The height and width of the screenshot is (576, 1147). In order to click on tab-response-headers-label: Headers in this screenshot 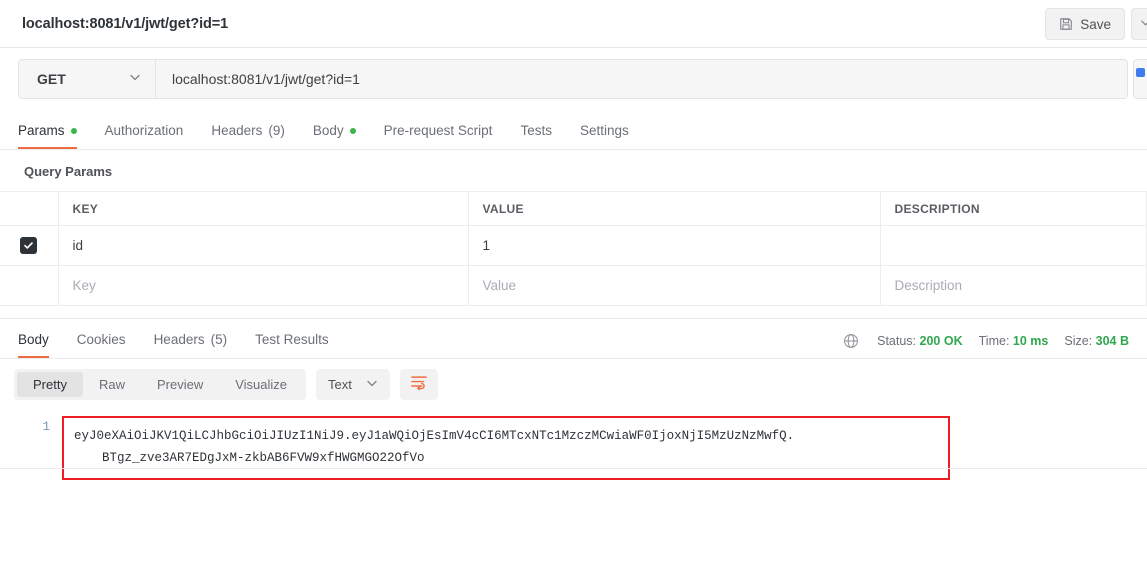, I will do `click(179, 339)`.